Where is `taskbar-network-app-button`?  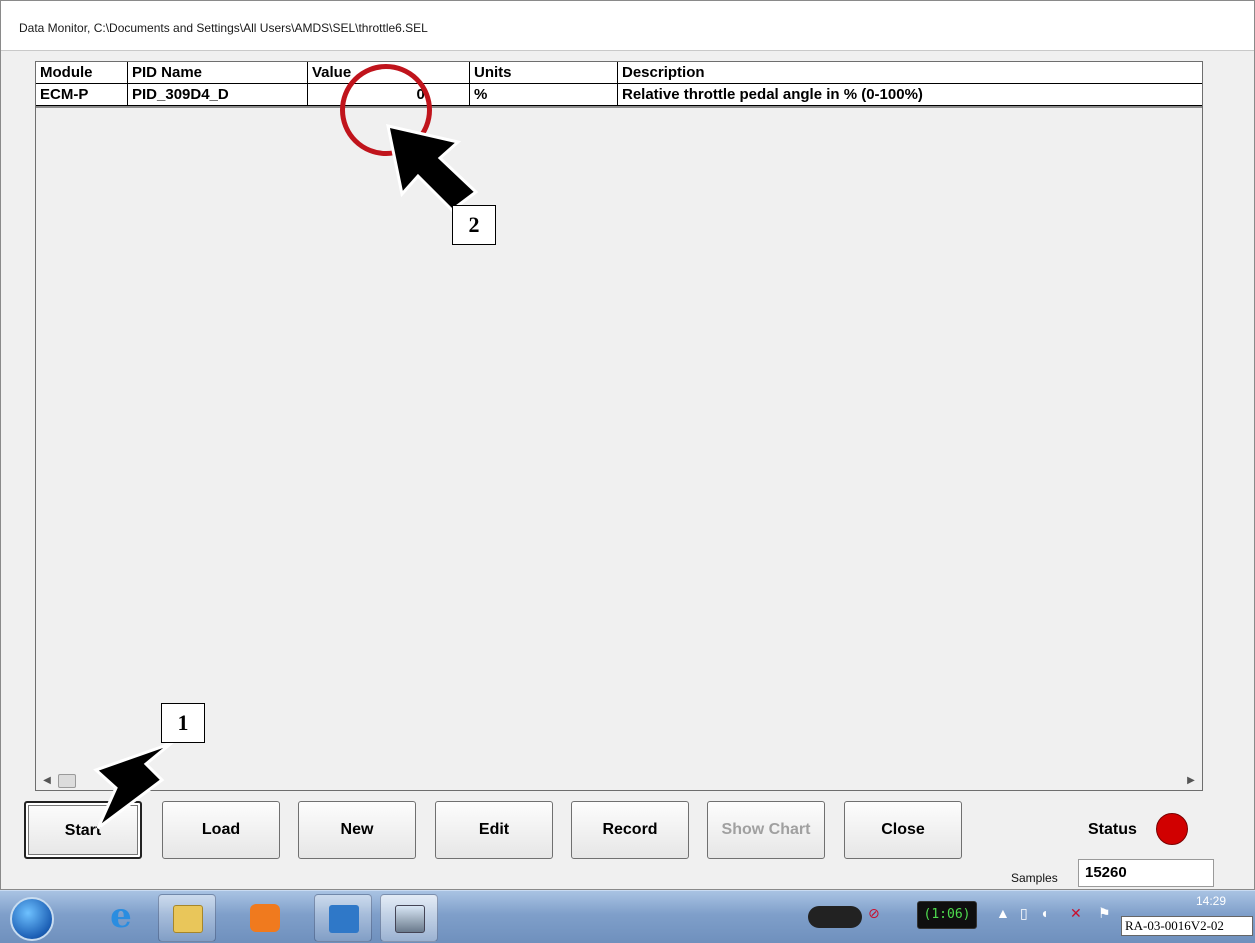
taskbar-network-app-button is located at coordinates (343, 918).